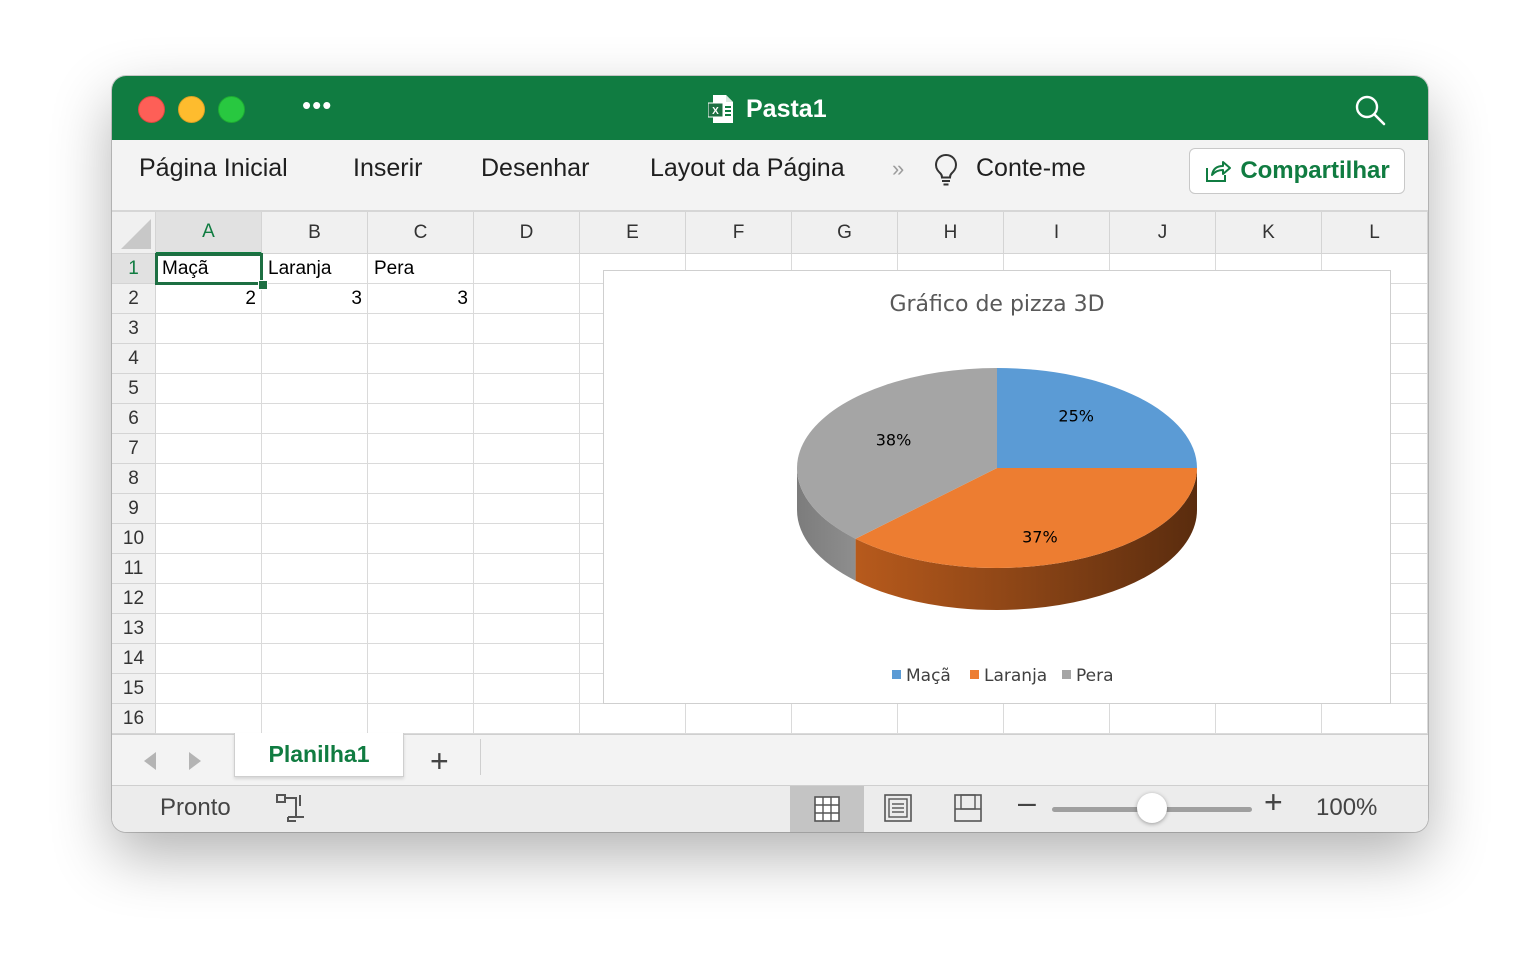  I want to click on next-sheet-arrow-icon, so click(195, 761).